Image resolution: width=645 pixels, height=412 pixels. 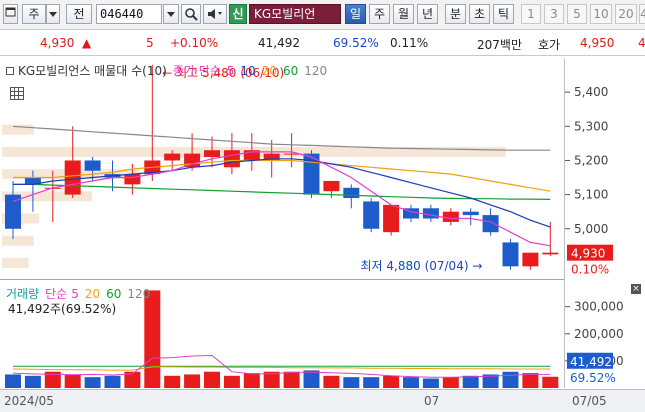 I want to click on speaker-icon, so click(x=215, y=14).